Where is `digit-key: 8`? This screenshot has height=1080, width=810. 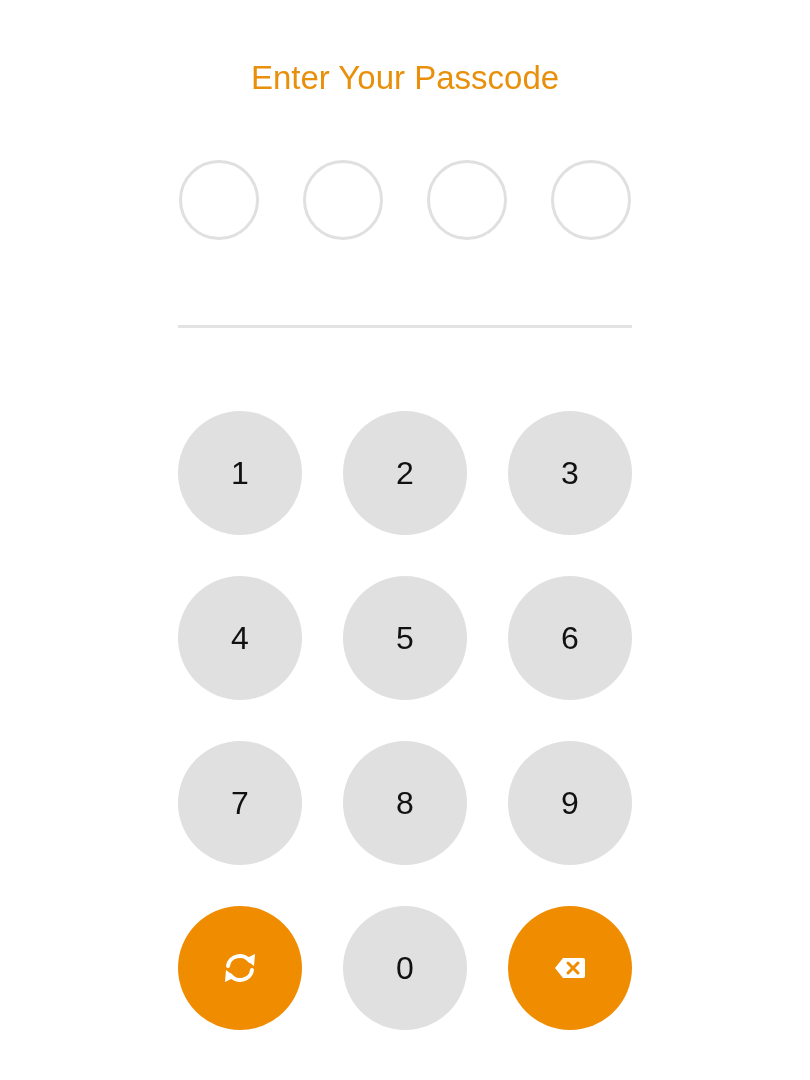
digit-key: 8 is located at coordinates (405, 803).